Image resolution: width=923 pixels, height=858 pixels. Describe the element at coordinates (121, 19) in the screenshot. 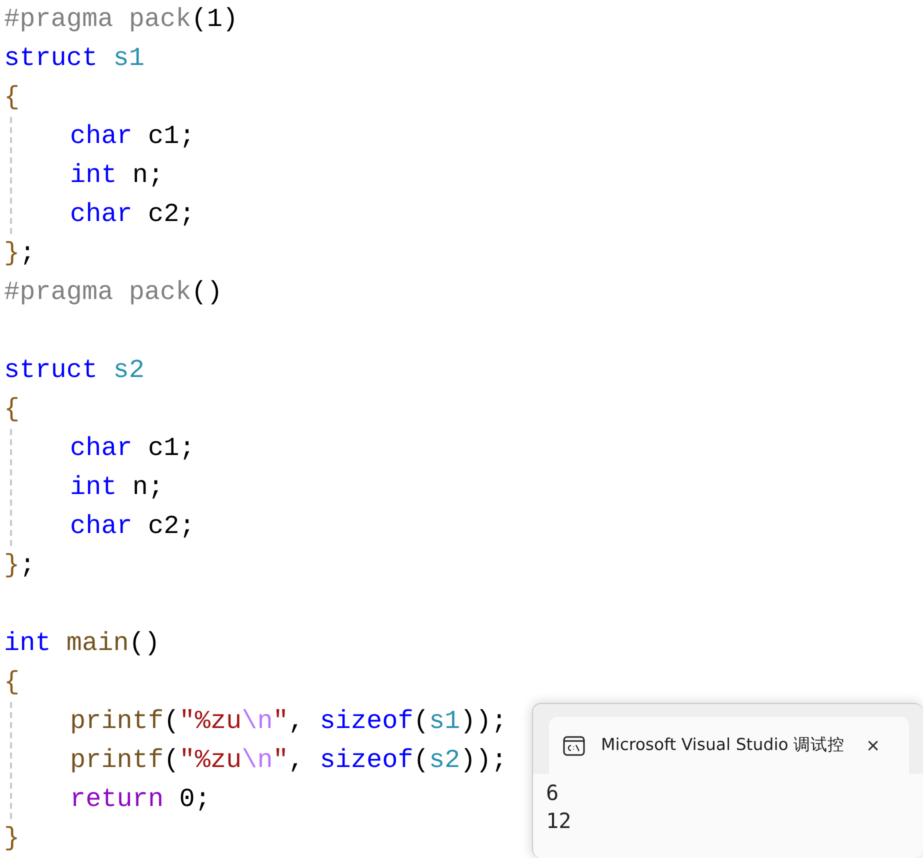

I see `code-line: #pragma pack(1)` at that location.